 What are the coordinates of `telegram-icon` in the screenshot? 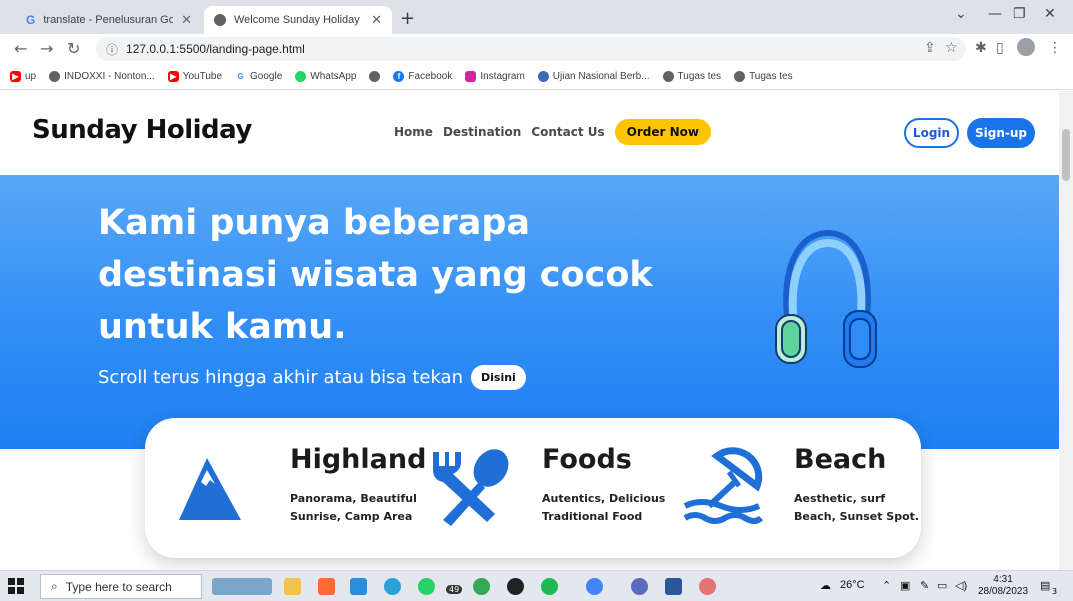 It's located at (392, 586).